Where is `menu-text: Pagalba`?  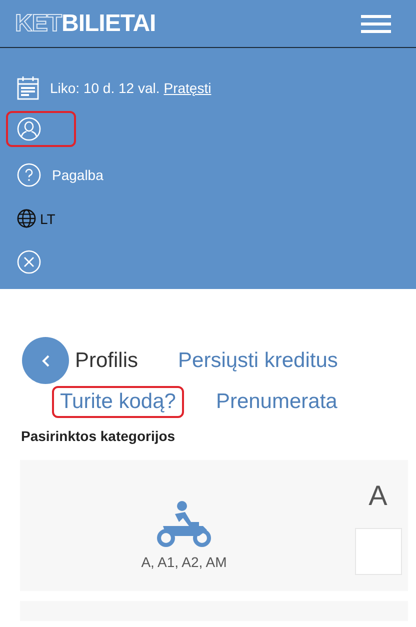 menu-text: Pagalba is located at coordinates (78, 175).